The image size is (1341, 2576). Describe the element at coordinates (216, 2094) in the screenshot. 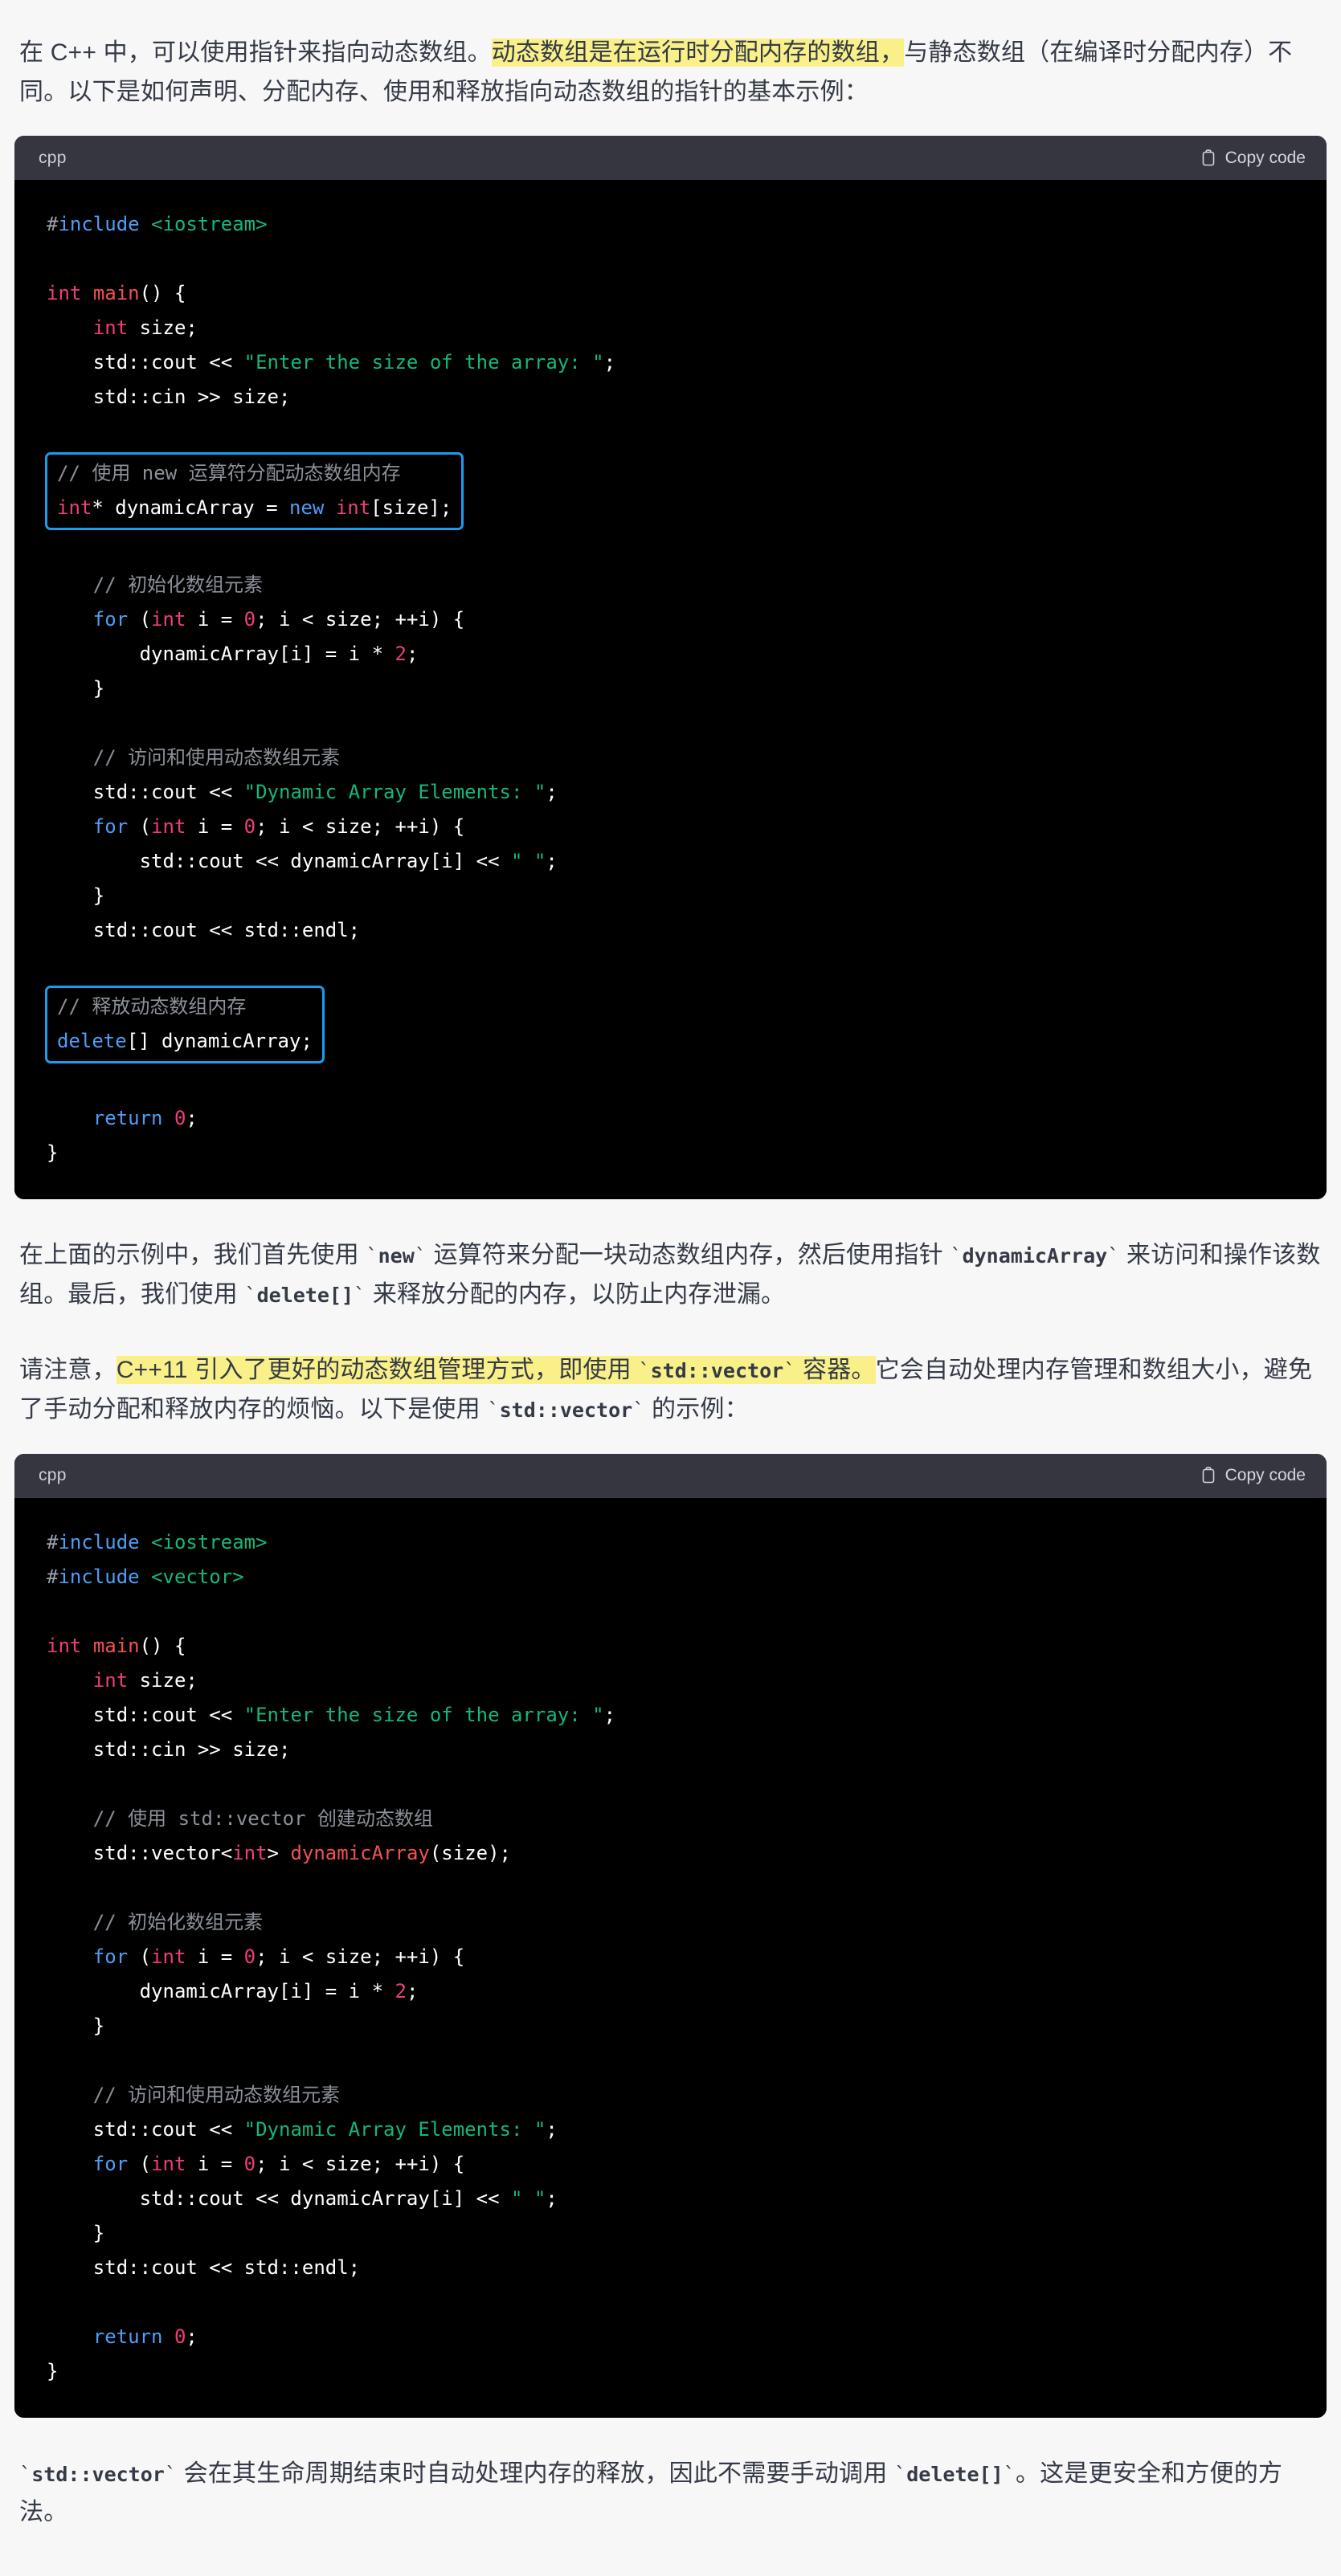

I see `code-line: // 访问和使用动态数组元素` at that location.